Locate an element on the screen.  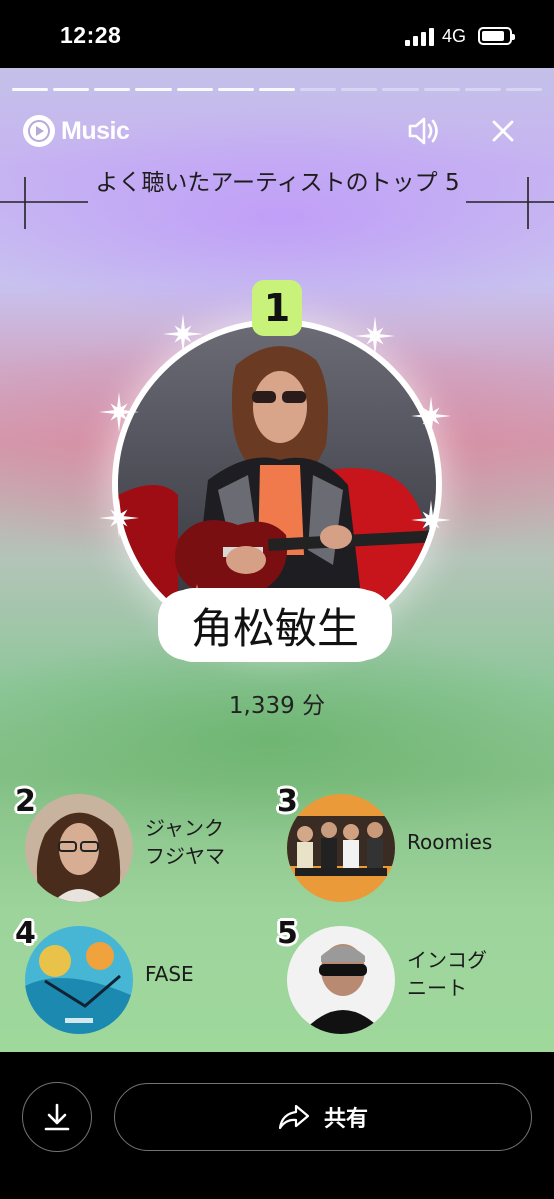
sound-button is located at coordinates (424, 131).